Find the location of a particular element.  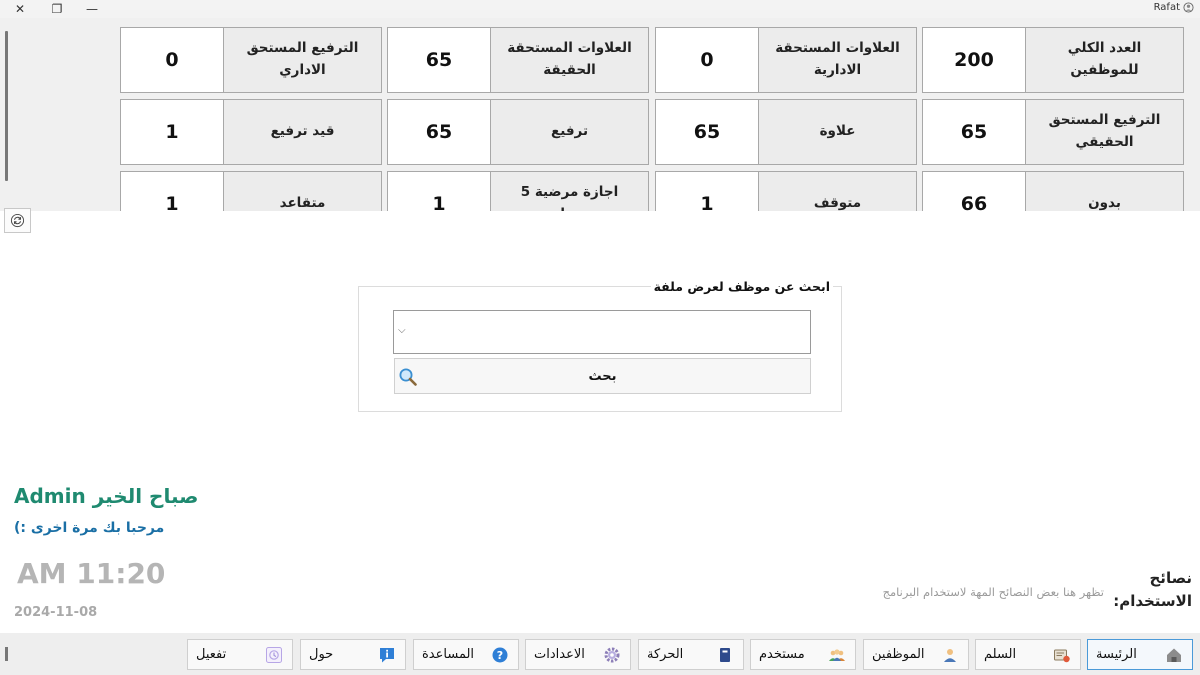

stat-card-promotion: 65 ترفيع is located at coordinates (518, 132).